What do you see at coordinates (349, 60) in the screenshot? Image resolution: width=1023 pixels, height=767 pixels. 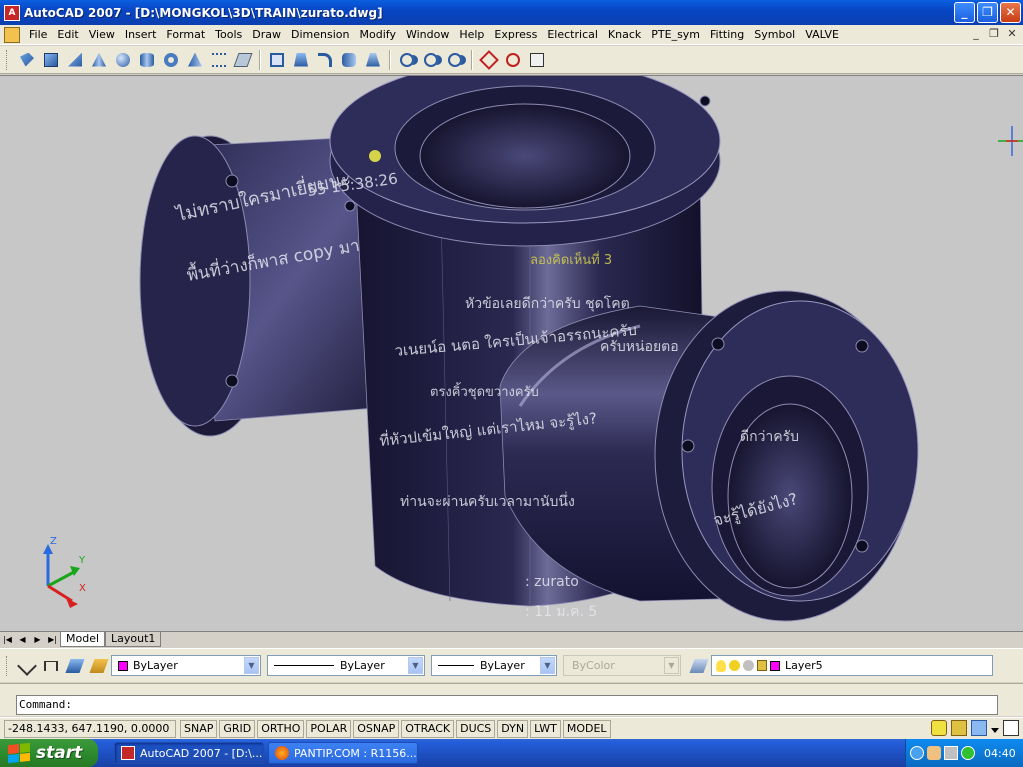 I see `revolve-icon` at bounding box center [349, 60].